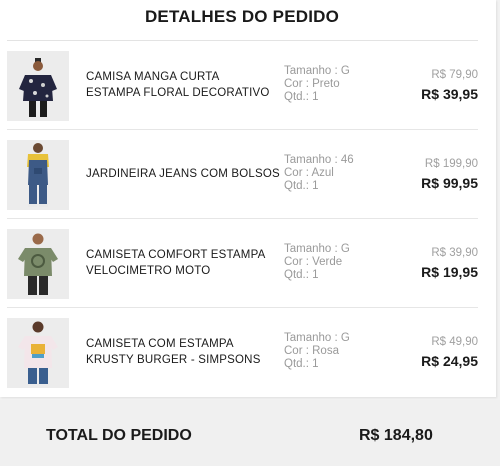  Describe the element at coordinates (38, 86) in the screenshot. I see `product-image-floral-shirt` at that location.